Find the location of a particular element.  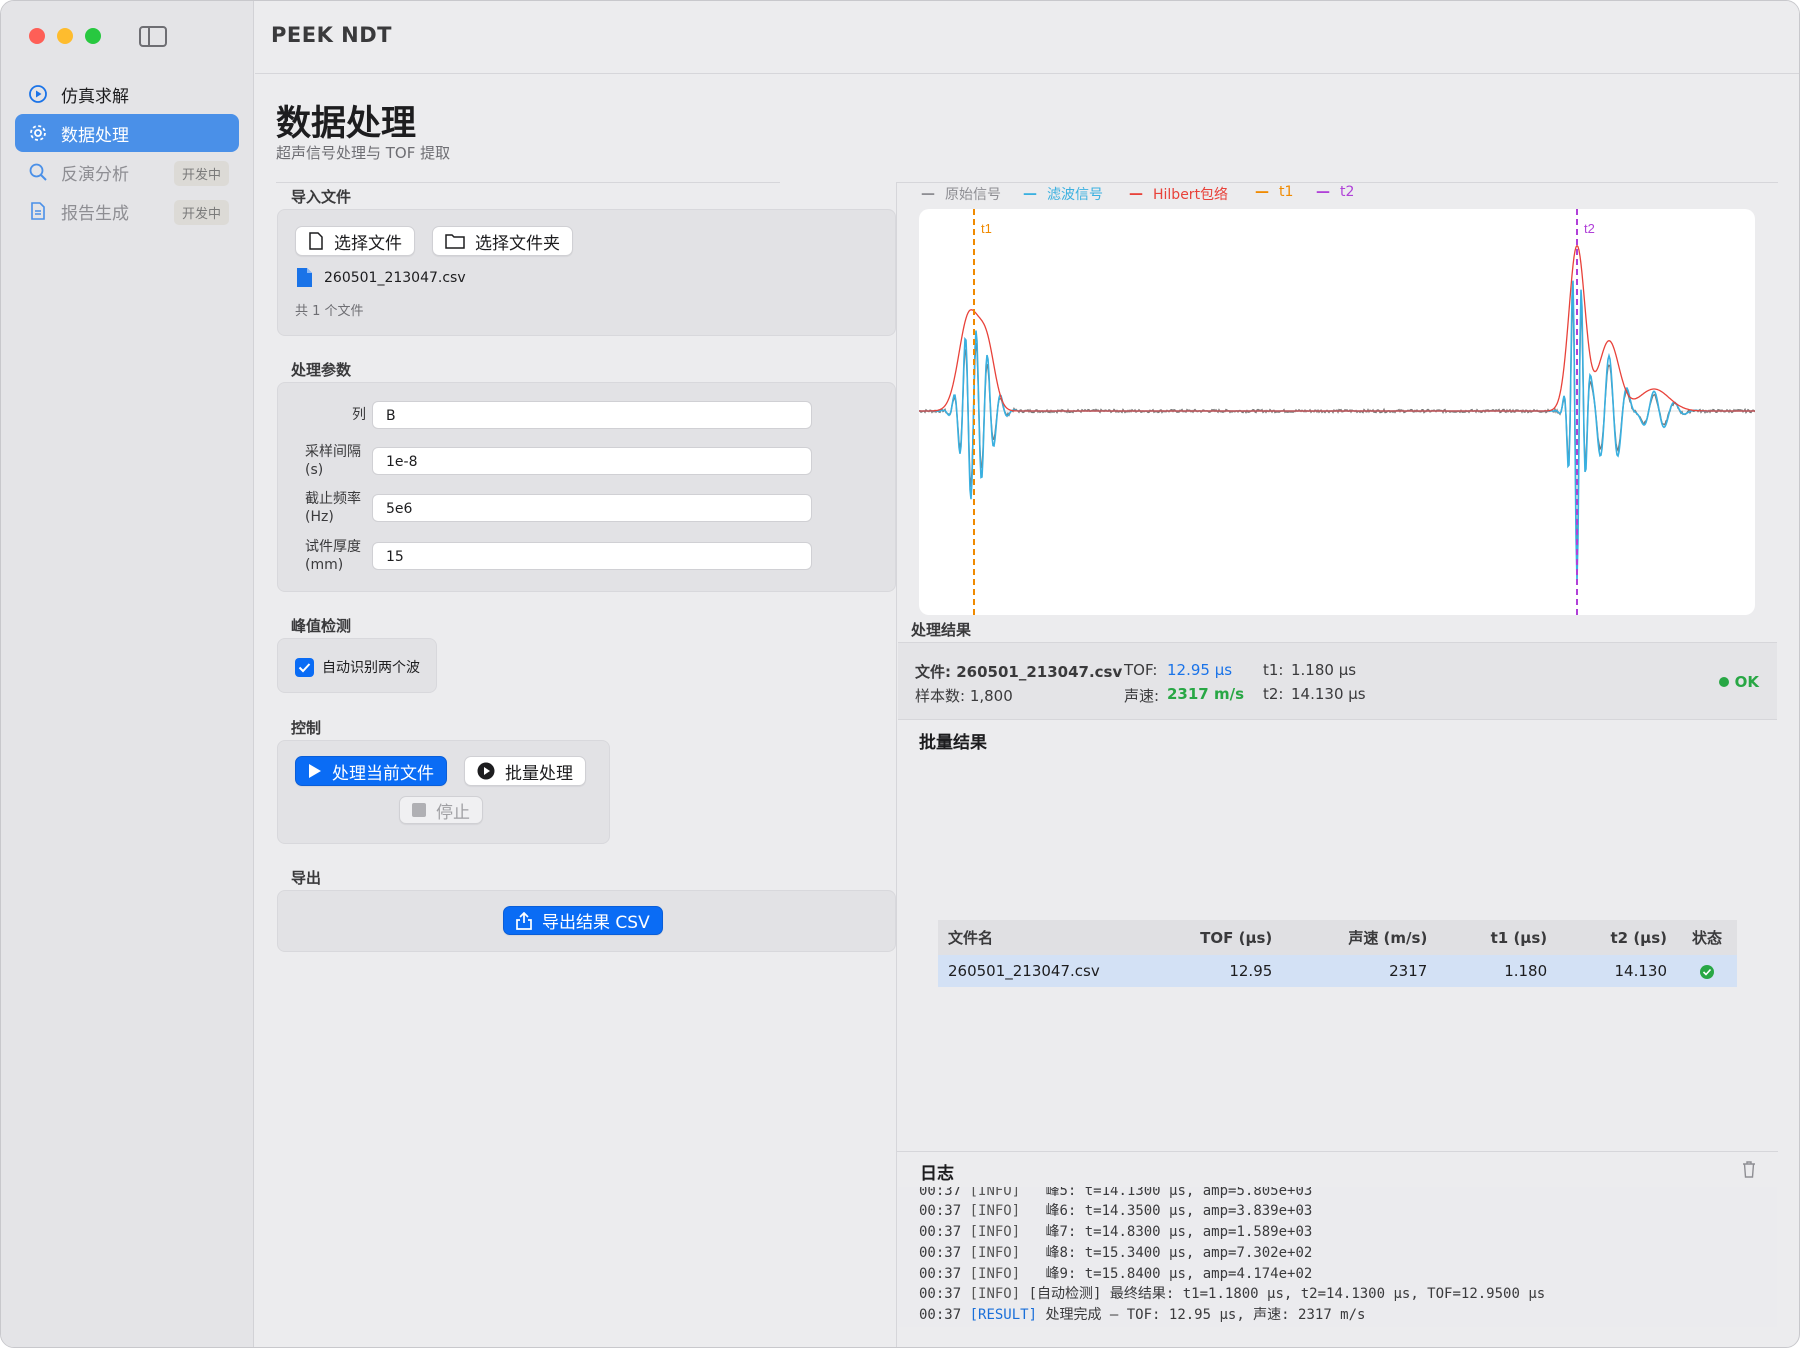

checkbox-checked-icon is located at coordinates (304, 667).